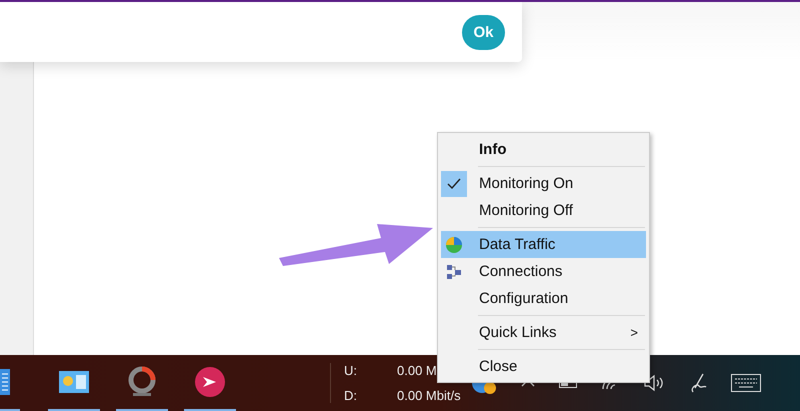 The width and height of the screenshot is (800, 411). I want to click on menu-item: Configuration, so click(543, 298).